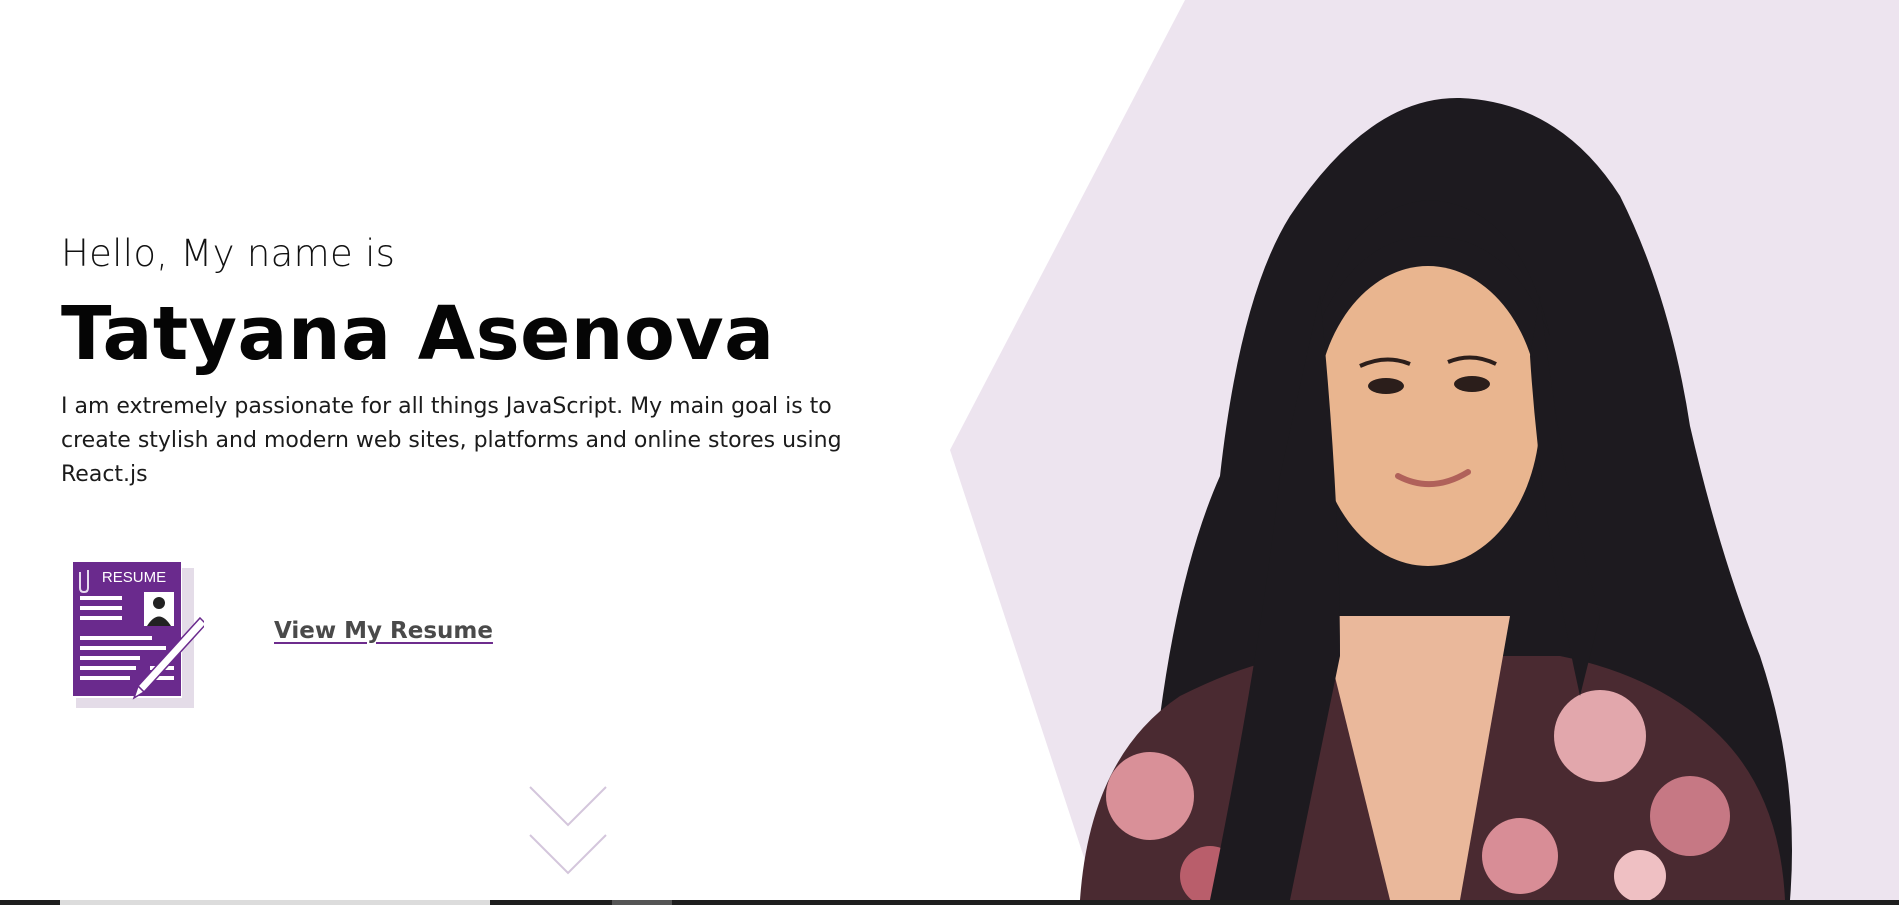  What do you see at coordinates (136, 636) in the screenshot?
I see `resume-document-icon: RESUME` at bounding box center [136, 636].